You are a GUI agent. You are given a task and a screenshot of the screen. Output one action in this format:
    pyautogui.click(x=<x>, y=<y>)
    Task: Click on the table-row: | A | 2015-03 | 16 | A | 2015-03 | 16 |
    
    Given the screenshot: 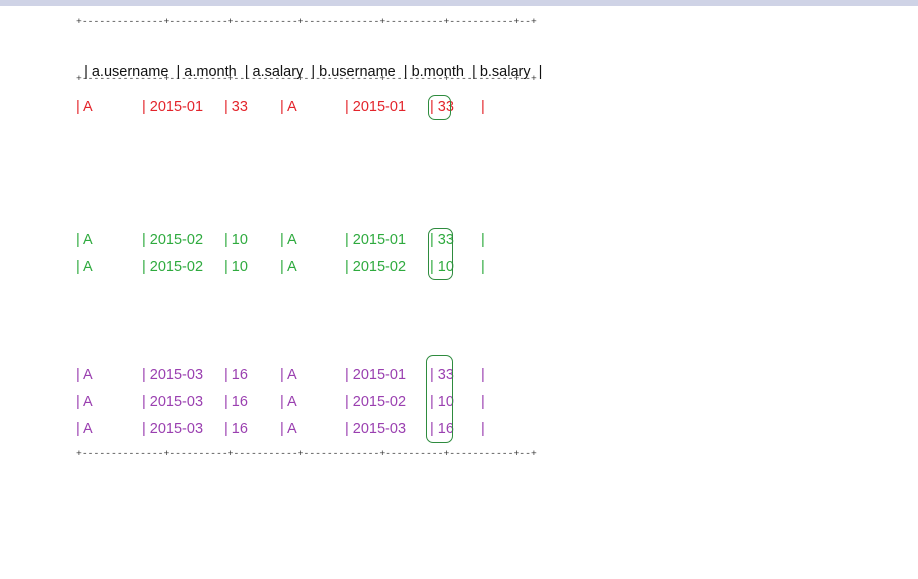 What is the action you would take?
    pyautogui.click(x=280, y=429)
    